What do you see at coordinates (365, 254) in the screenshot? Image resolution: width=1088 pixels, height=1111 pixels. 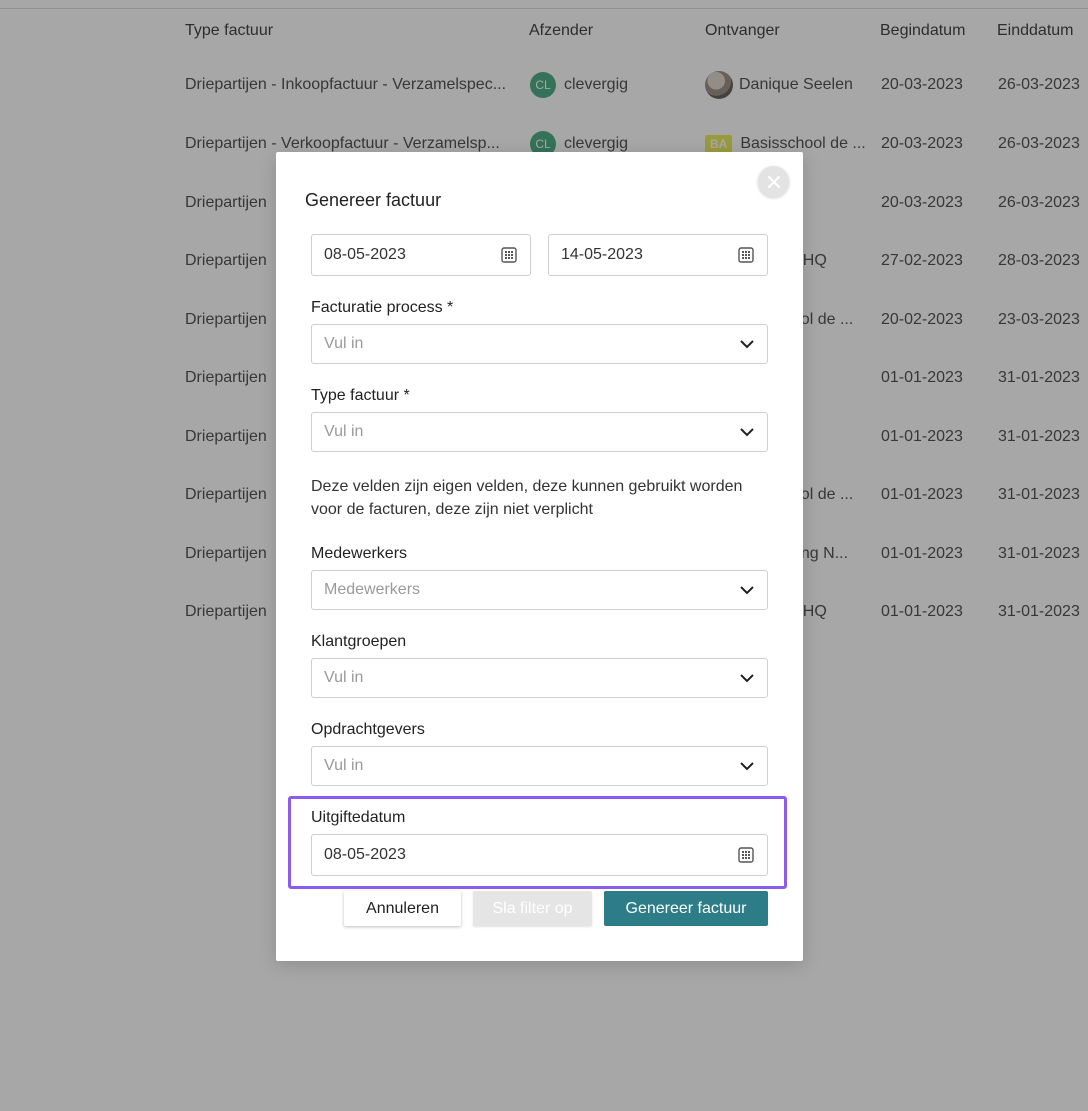 I see `start-date-value: 08-05-2023` at bounding box center [365, 254].